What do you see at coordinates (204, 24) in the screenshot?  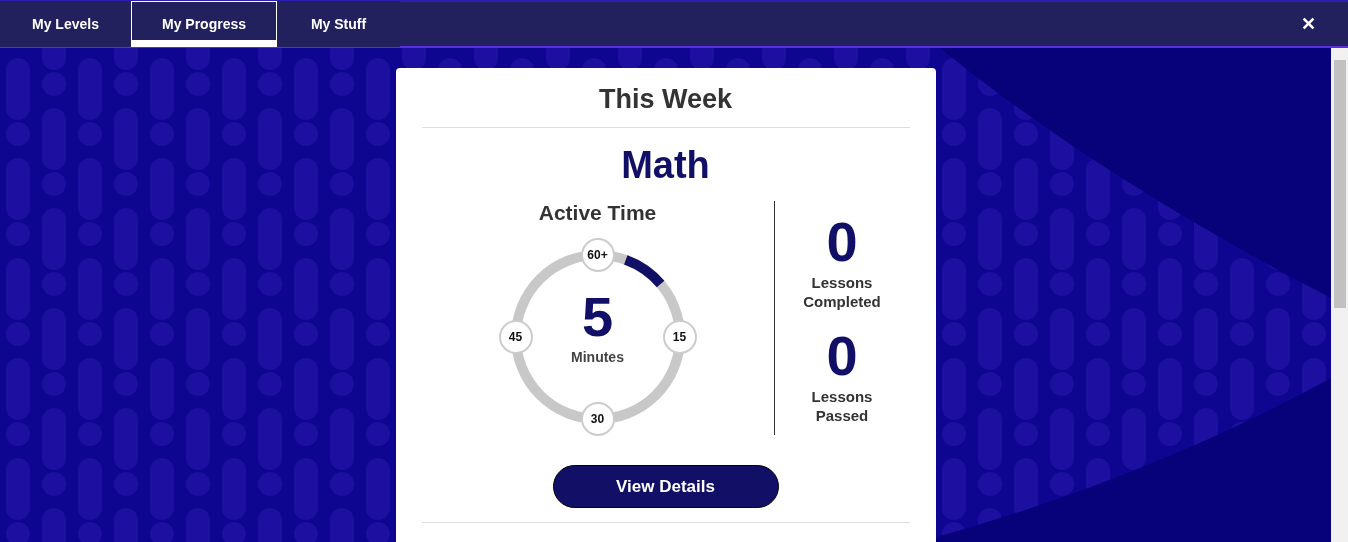 I see `tab: My Progress` at bounding box center [204, 24].